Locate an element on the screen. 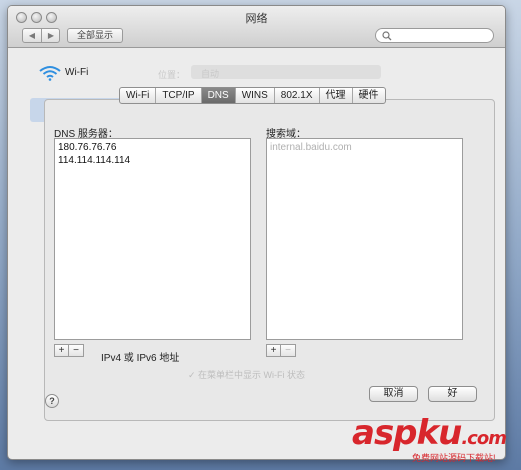  address-format-note: IPv4 或 IPv6 地址 is located at coordinates (140, 358).